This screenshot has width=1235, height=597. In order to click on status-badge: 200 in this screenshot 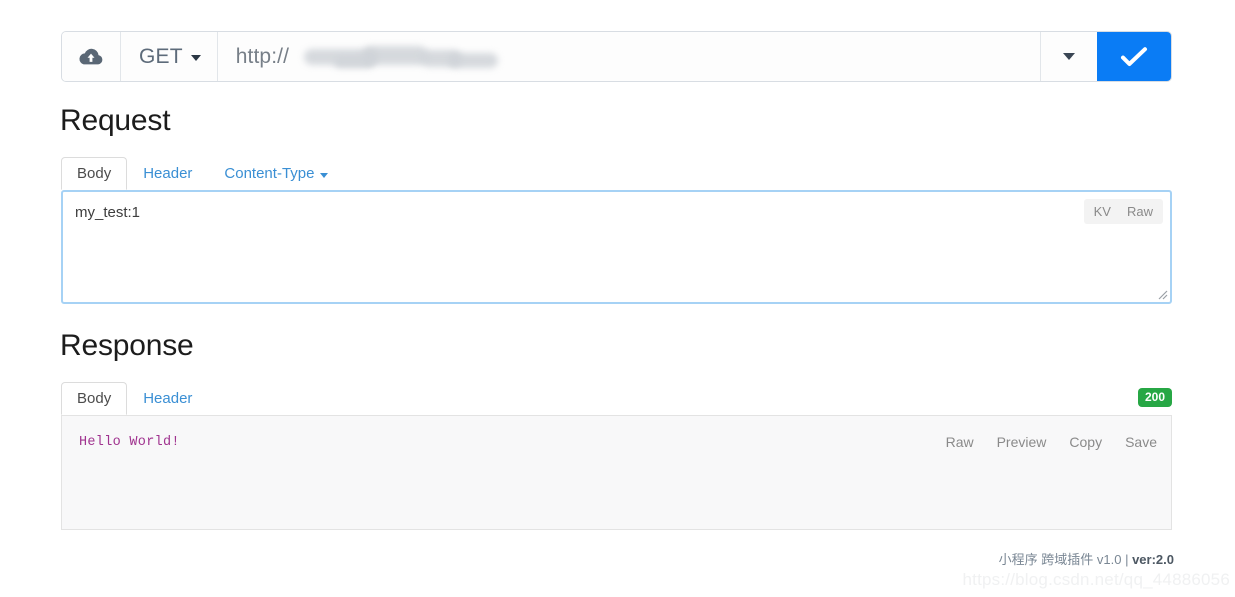, I will do `click(1154, 397)`.